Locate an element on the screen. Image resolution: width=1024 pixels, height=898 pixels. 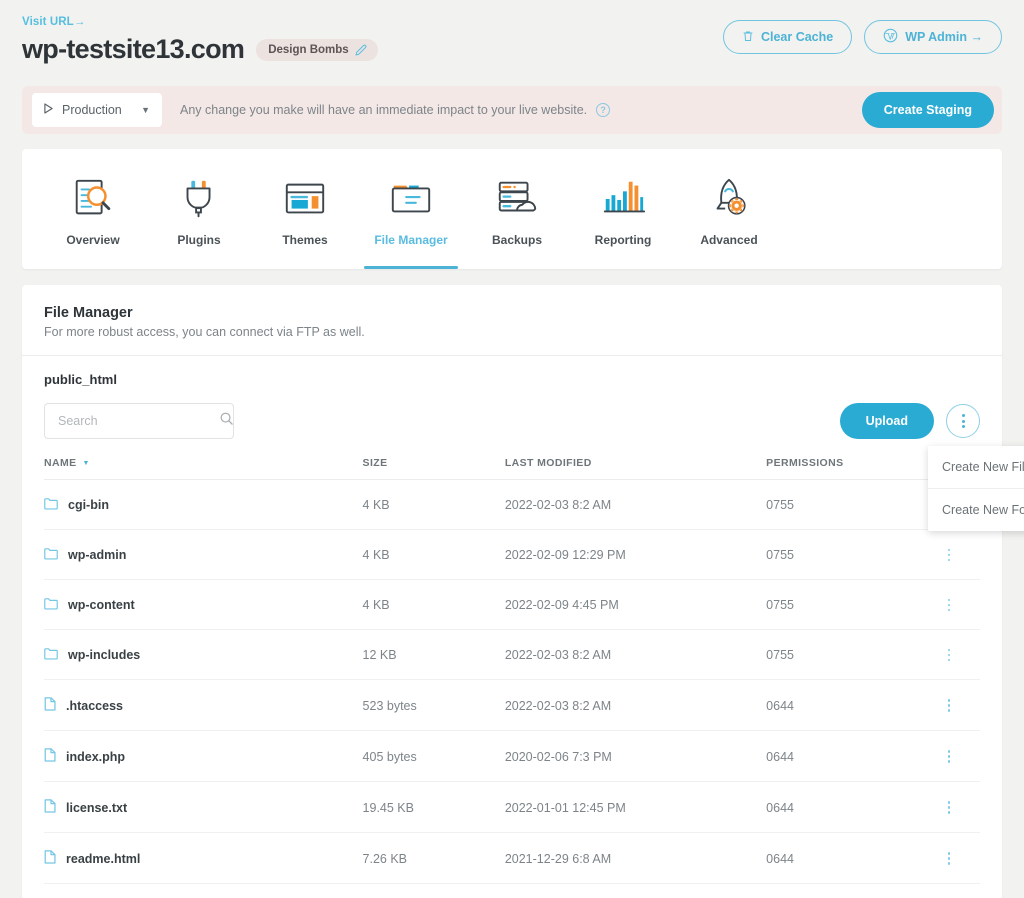
tab-label: Backups is located at coordinates (517, 240).